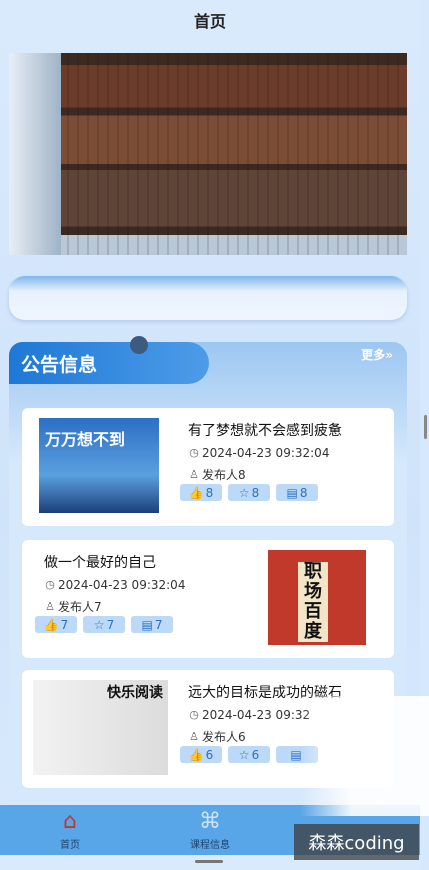 The height and width of the screenshot is (870, 429). What do you see at coordinates (210, 821) in the screenshot?
I see `grid-icon: ⌘` at bounding box center [210, 821].